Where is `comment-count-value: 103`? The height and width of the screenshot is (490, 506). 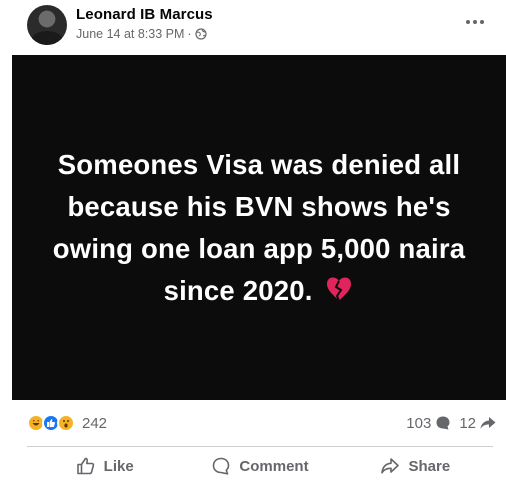
comment-count-value: 103 is located at coordinates (419, 423).